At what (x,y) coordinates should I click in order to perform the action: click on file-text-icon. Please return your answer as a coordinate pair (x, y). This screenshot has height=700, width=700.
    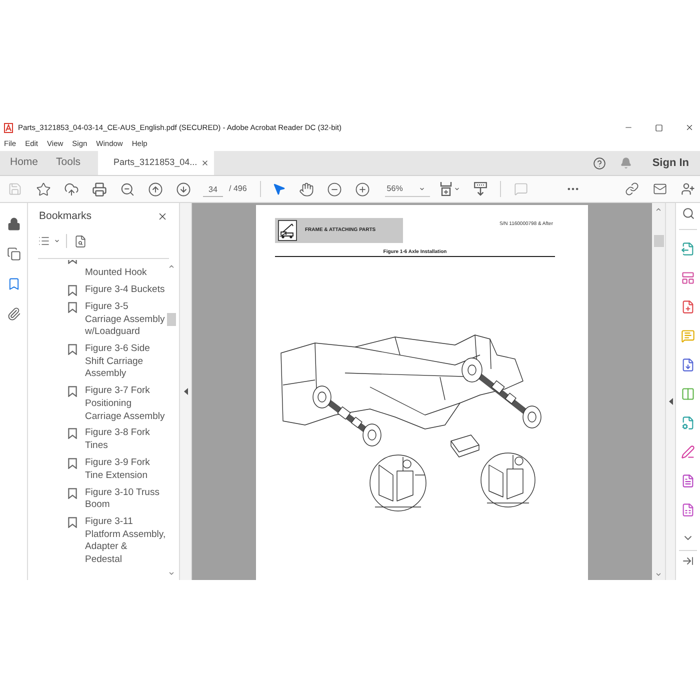
    Looking at the image, I should click on (688, 481).